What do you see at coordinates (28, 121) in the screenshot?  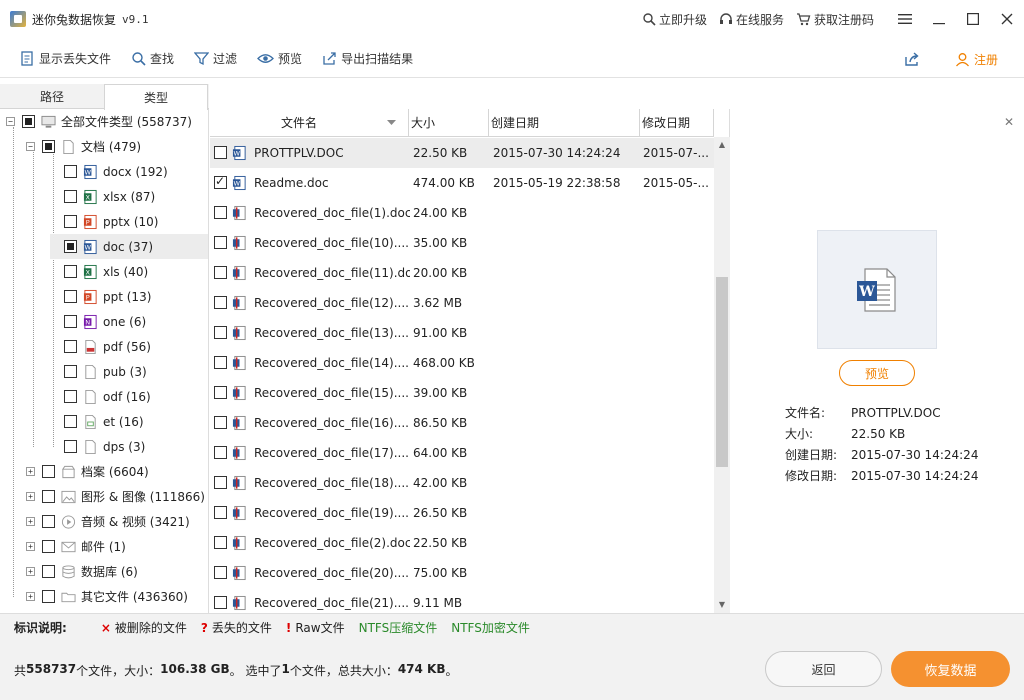 I see `tree-root-checkbox` at bounding box center [28, 121].